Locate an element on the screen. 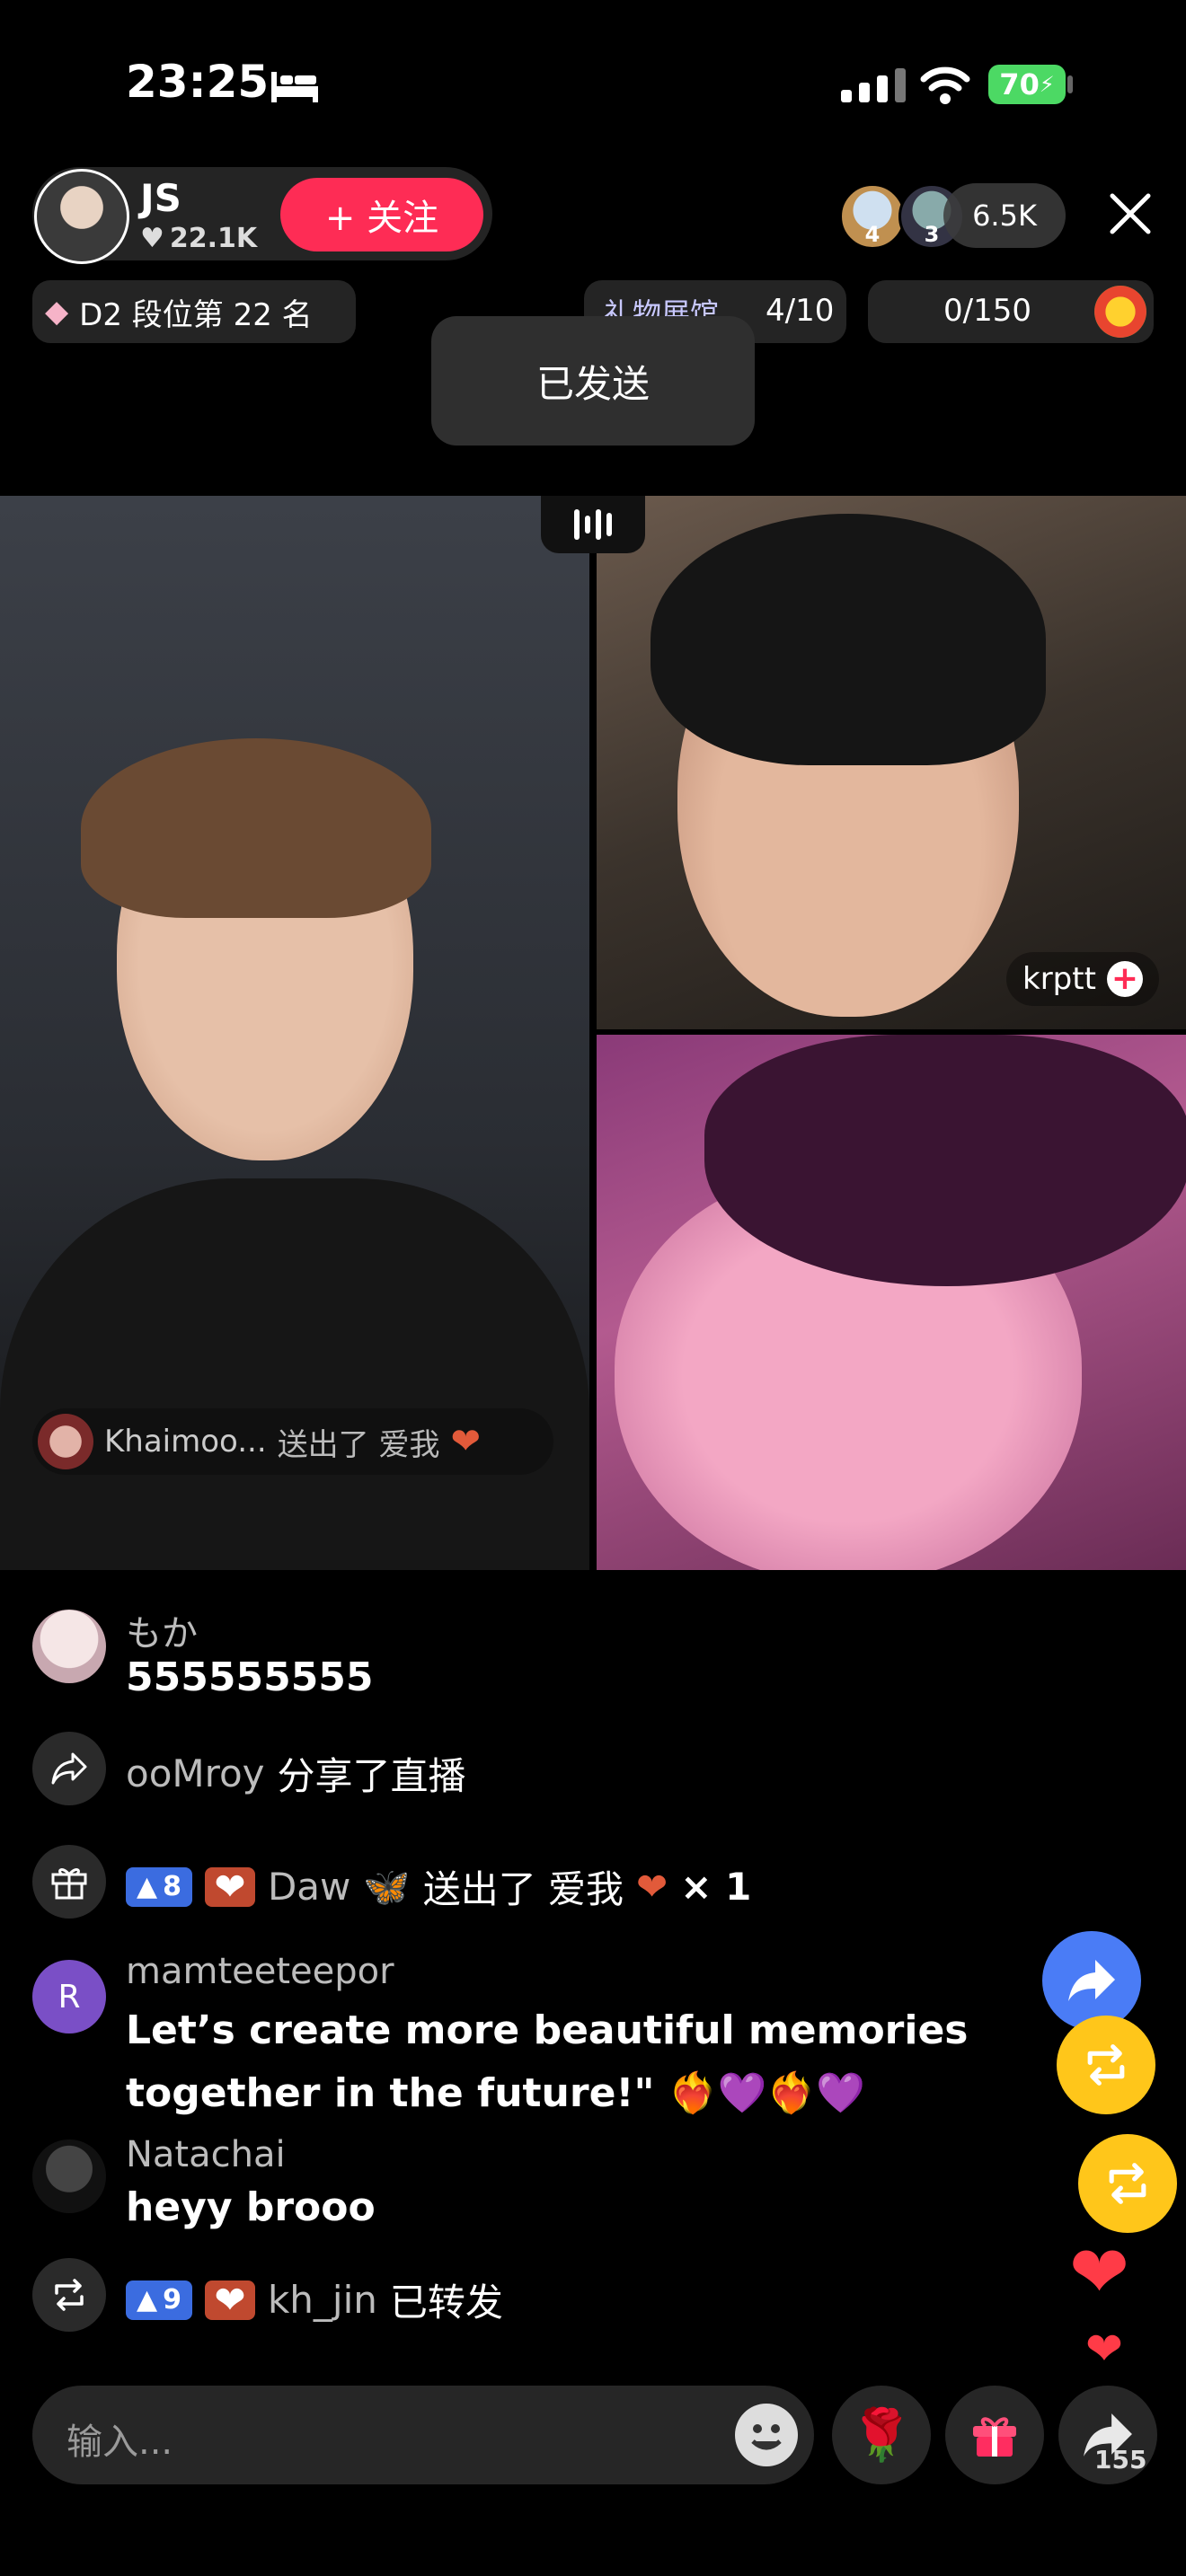 The width and height of the screenshot is (1186, 2576). butterfly-icon: 🦋 is located at coordinates (387, 1887).